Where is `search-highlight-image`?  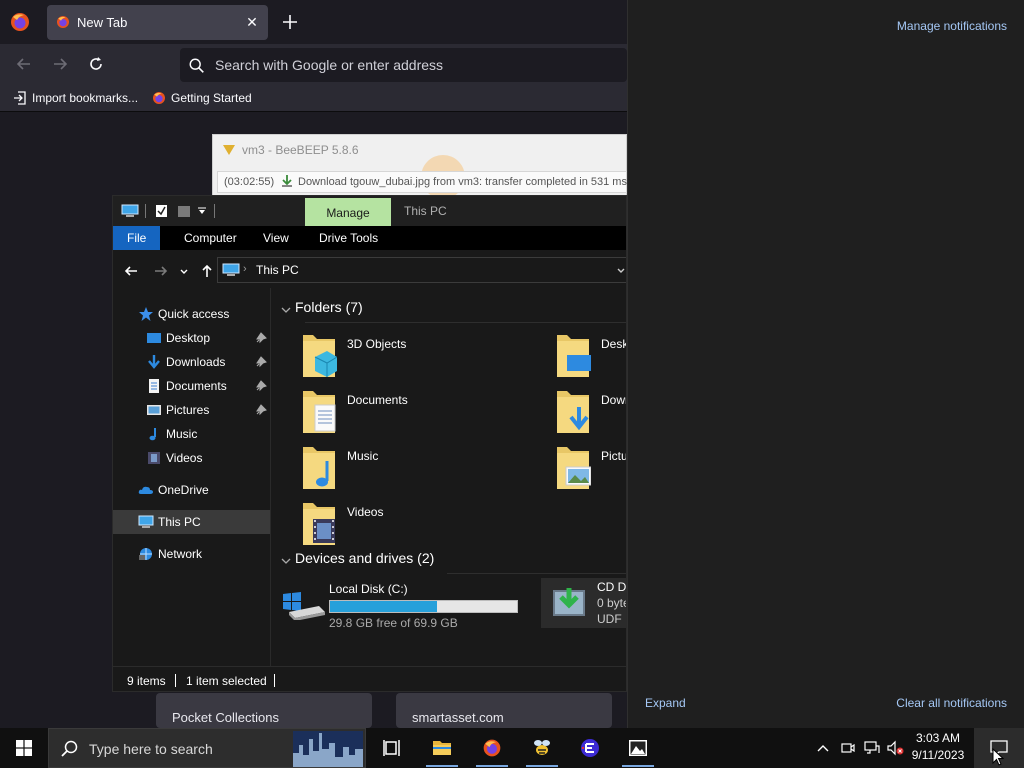 search-highlight-image is located at coordinates (328, 749).